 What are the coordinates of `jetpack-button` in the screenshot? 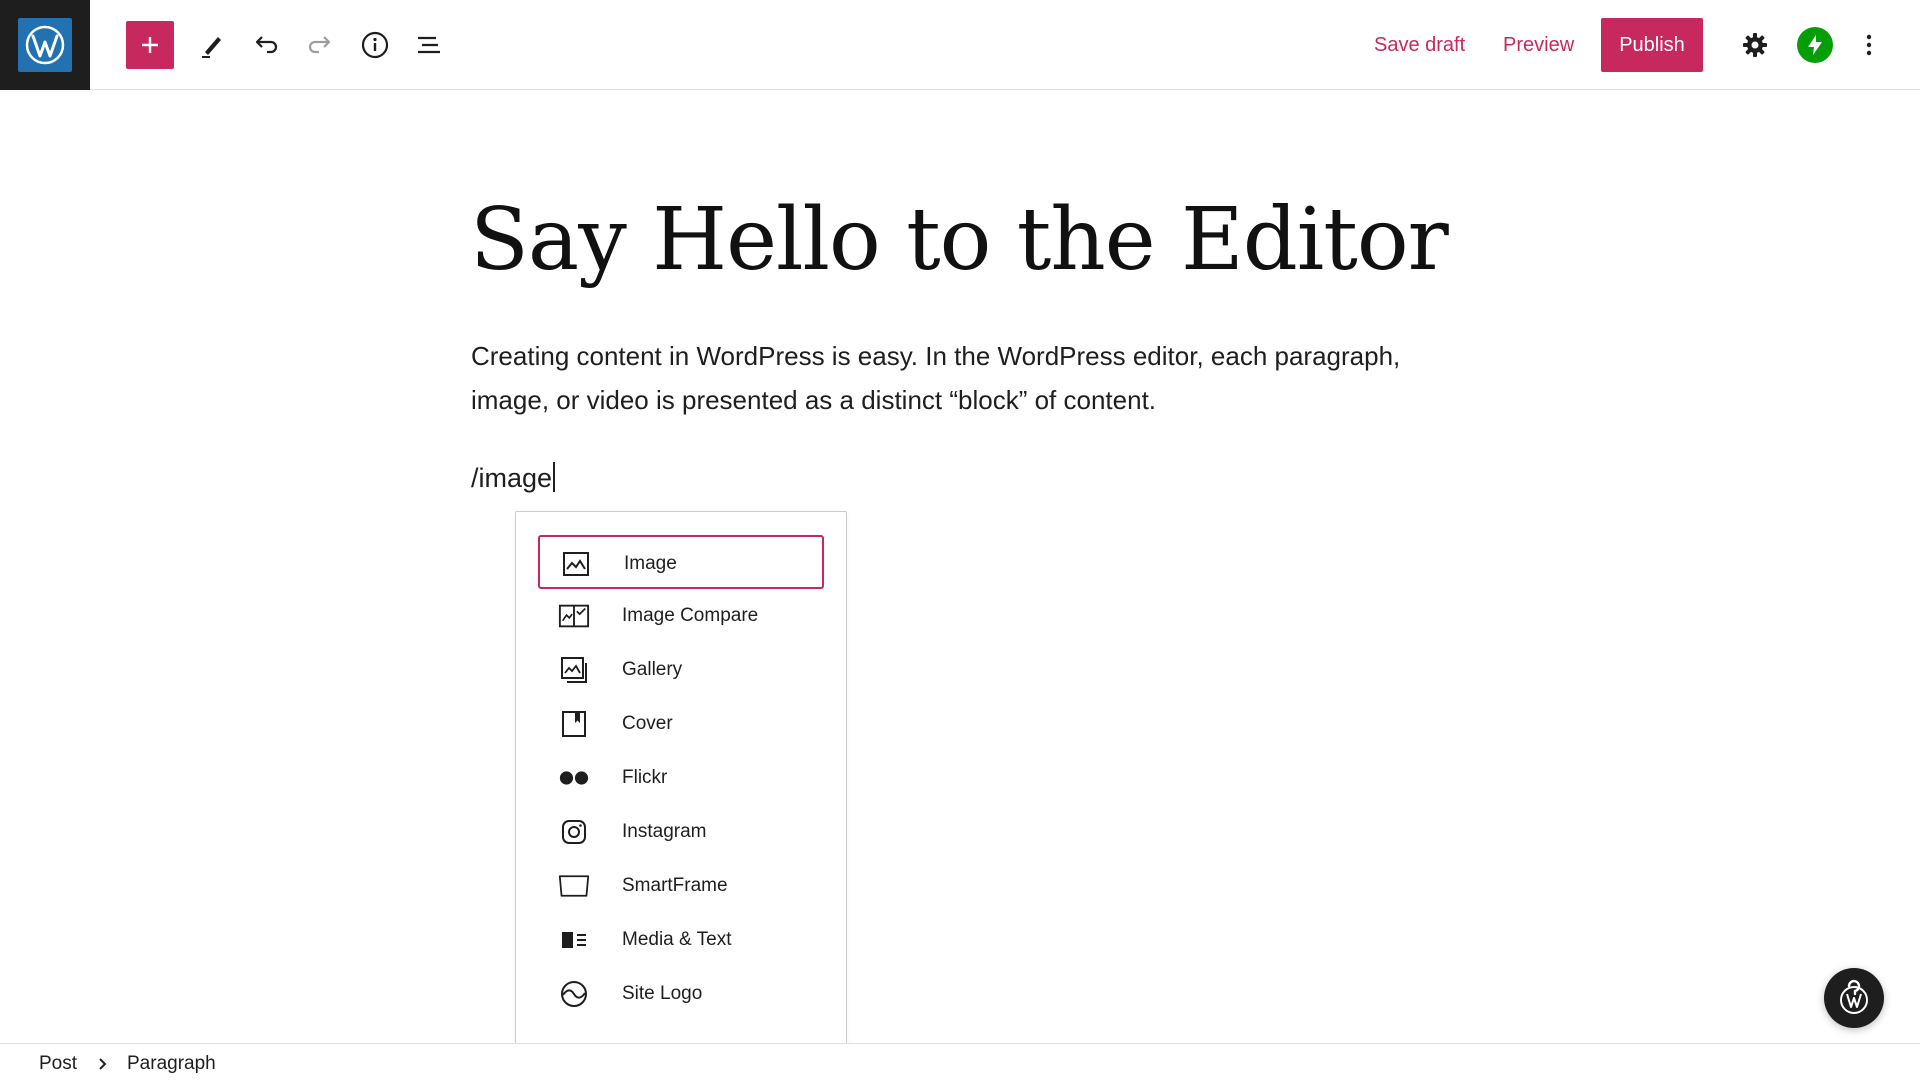 It's located at (1815, 45).